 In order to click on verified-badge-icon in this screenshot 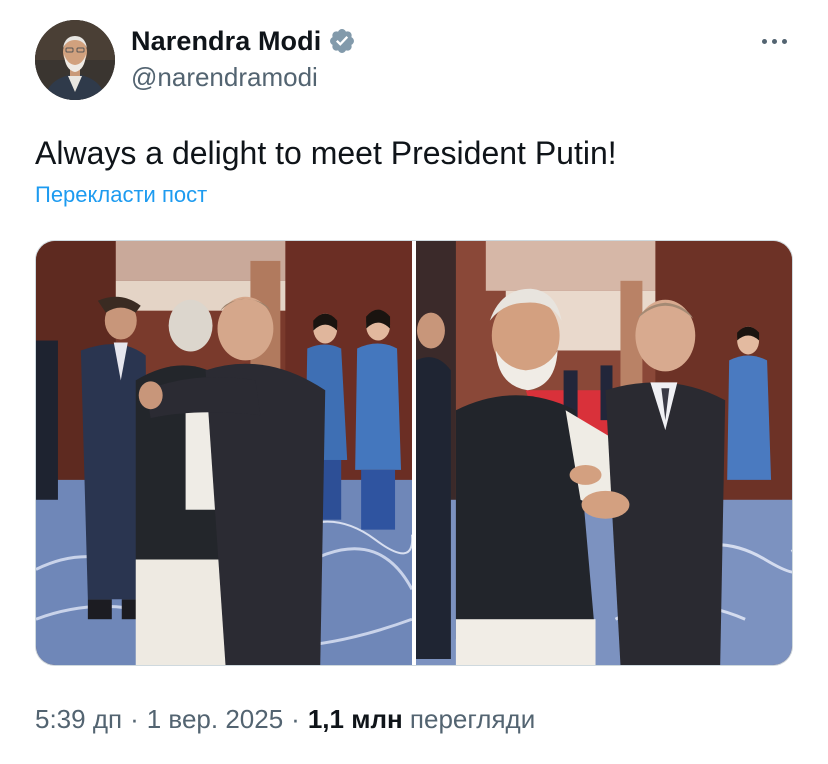, I will do `click(342, 41)`.